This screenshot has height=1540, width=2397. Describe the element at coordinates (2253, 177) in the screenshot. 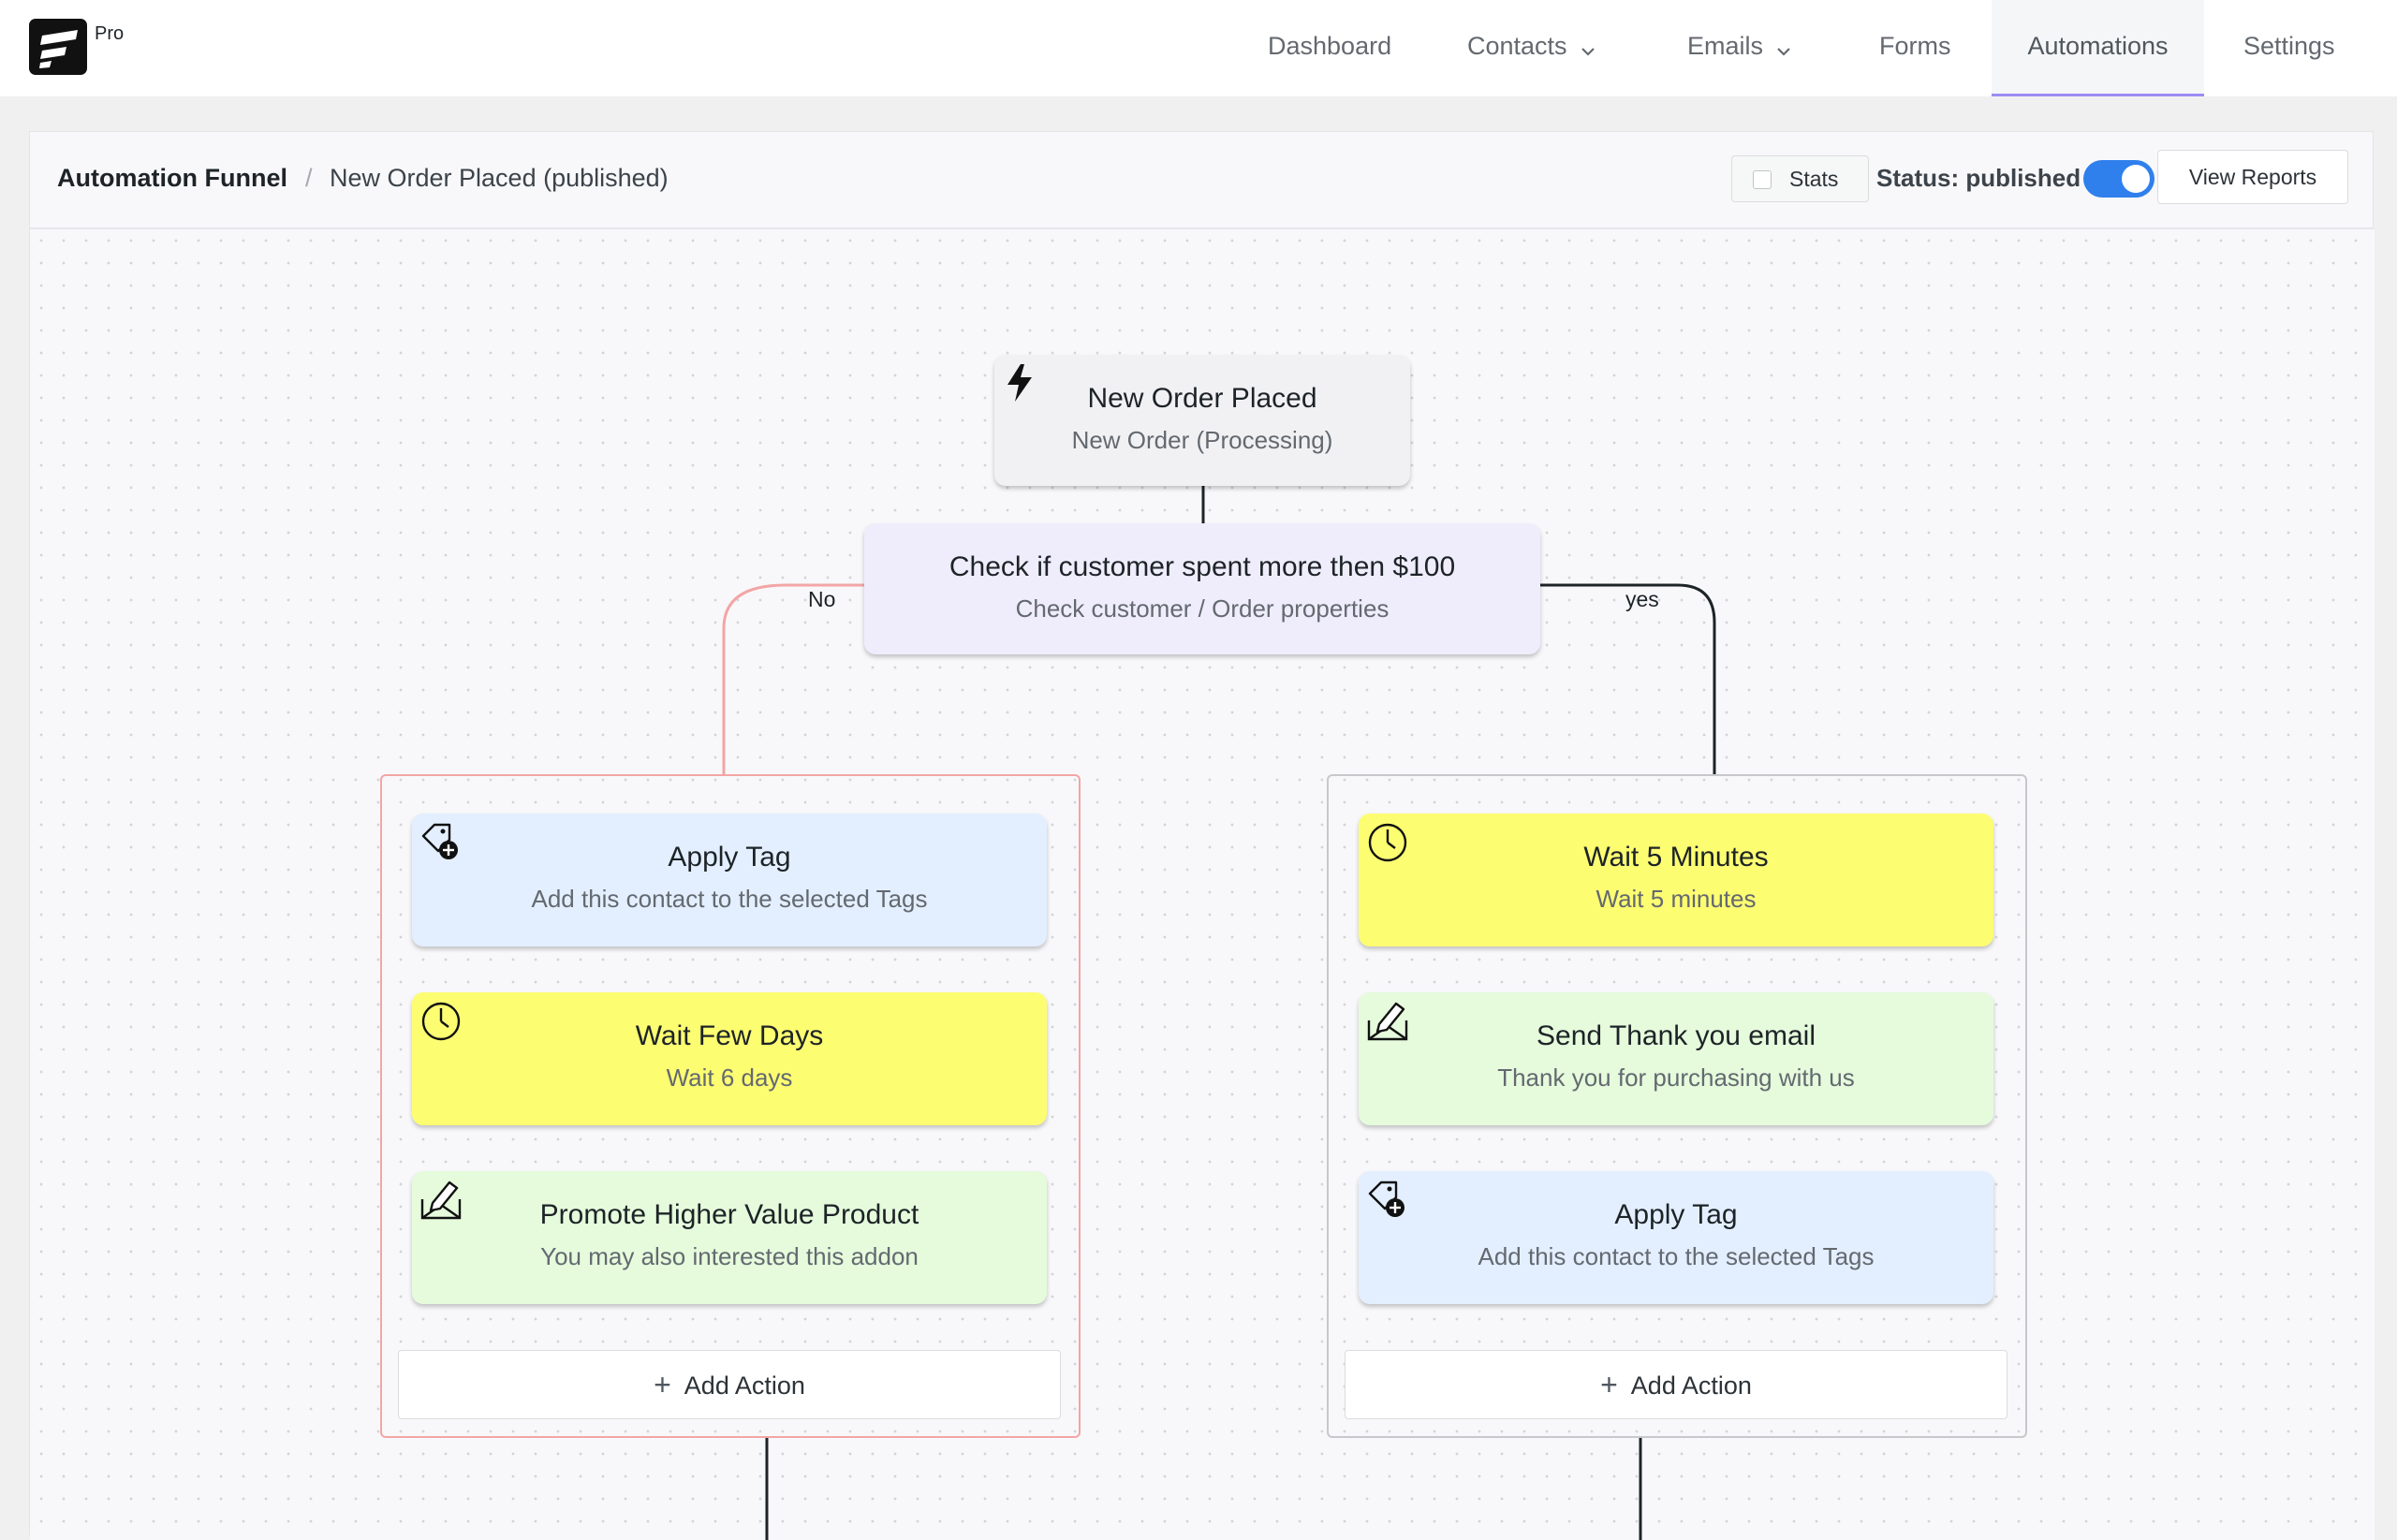

I see `view-reports-button: View Reports` at that location.